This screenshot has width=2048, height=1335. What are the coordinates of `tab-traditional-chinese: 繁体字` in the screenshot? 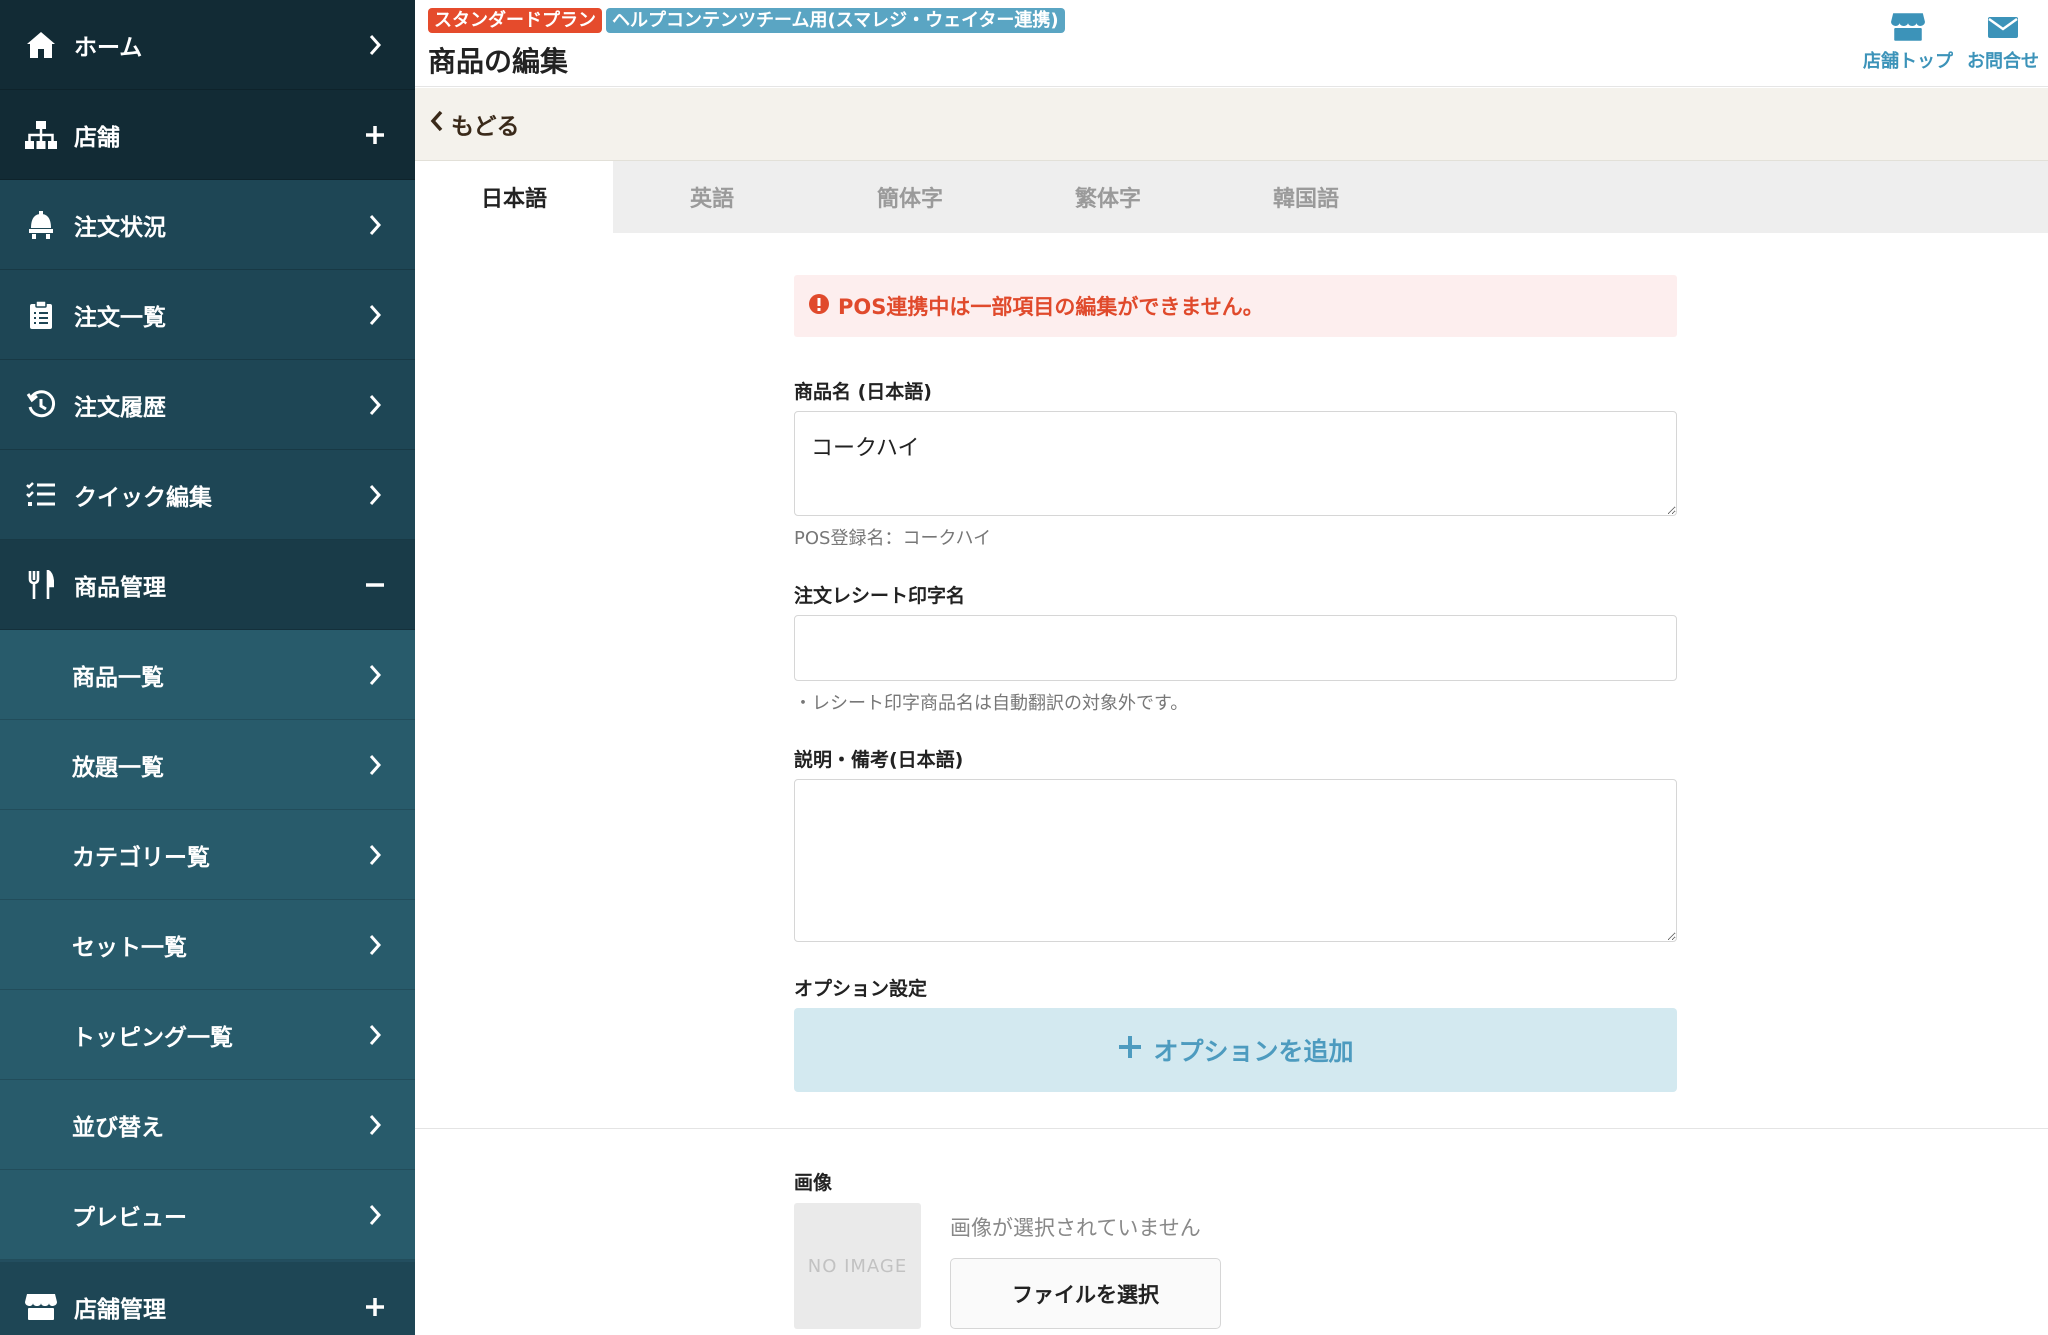 It's located at (1108, 197).